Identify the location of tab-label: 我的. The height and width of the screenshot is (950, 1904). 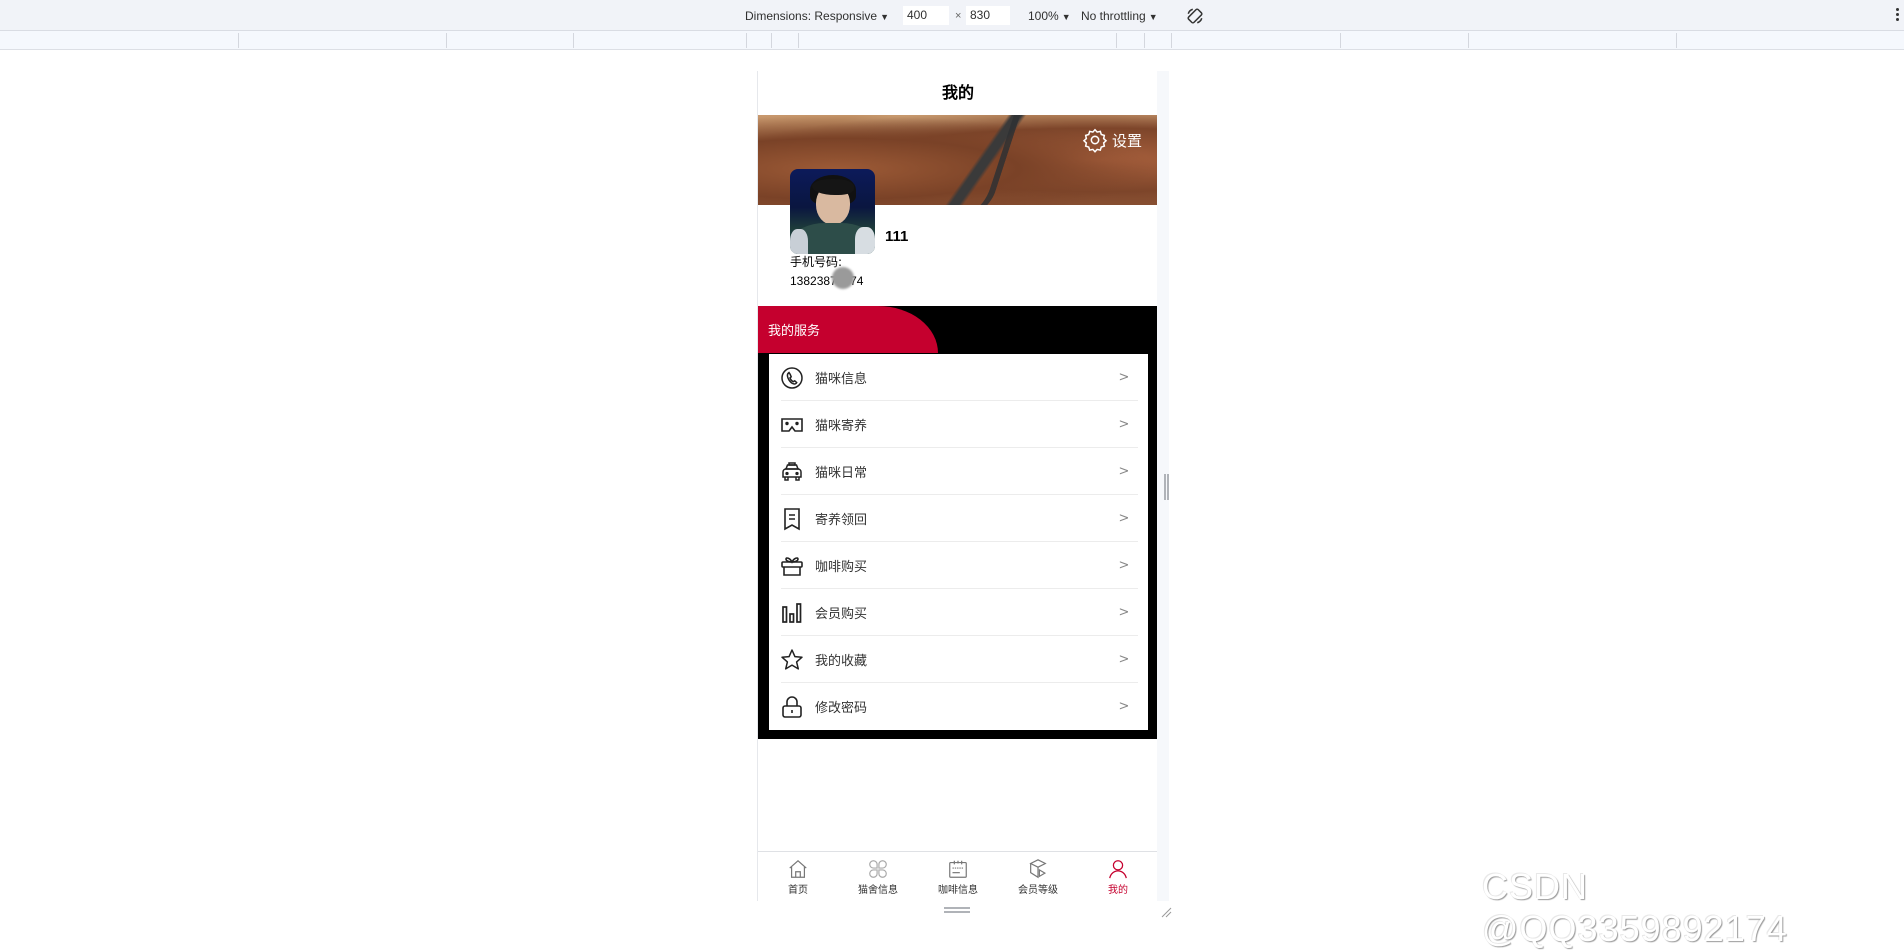
(1118, 890).